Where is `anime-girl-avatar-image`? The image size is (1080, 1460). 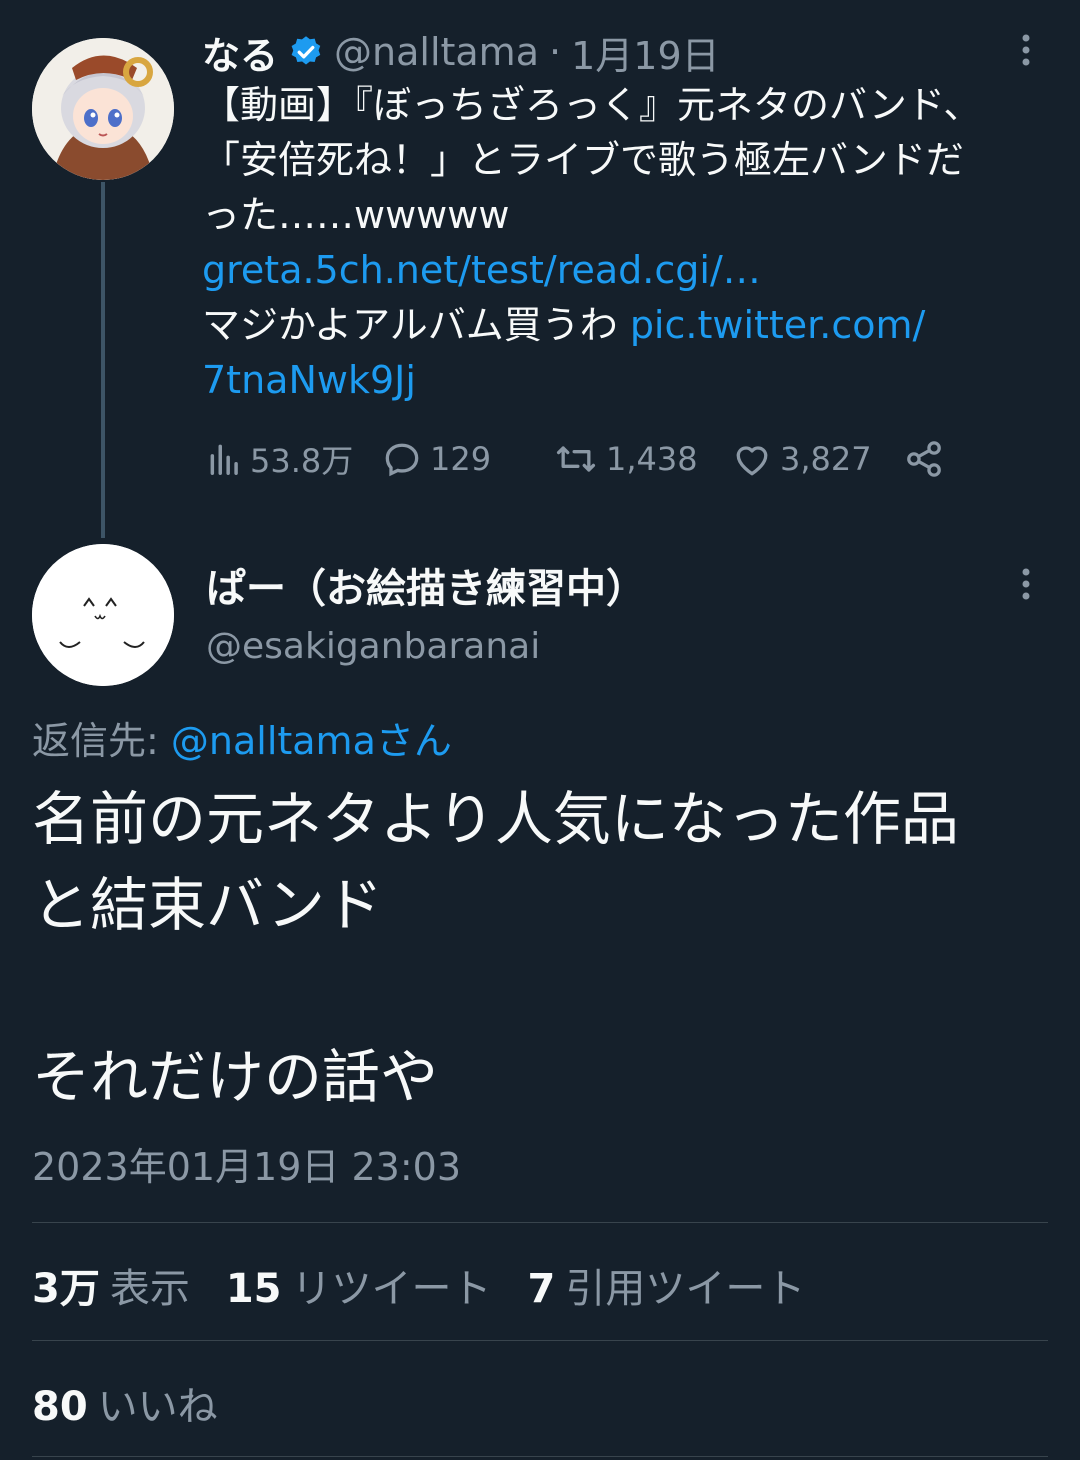 anime-girl-avatar-image is located at coordinates (103, 109).